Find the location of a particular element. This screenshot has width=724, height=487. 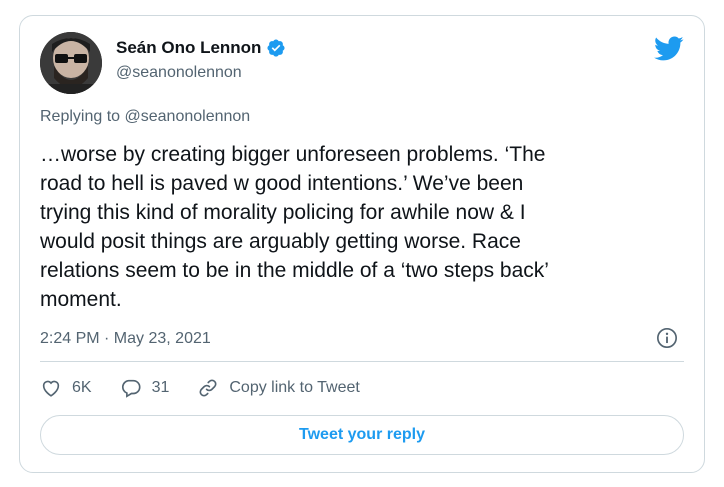

user-name-row: Seán Ono Lennon is located at coordinates (201, 48).